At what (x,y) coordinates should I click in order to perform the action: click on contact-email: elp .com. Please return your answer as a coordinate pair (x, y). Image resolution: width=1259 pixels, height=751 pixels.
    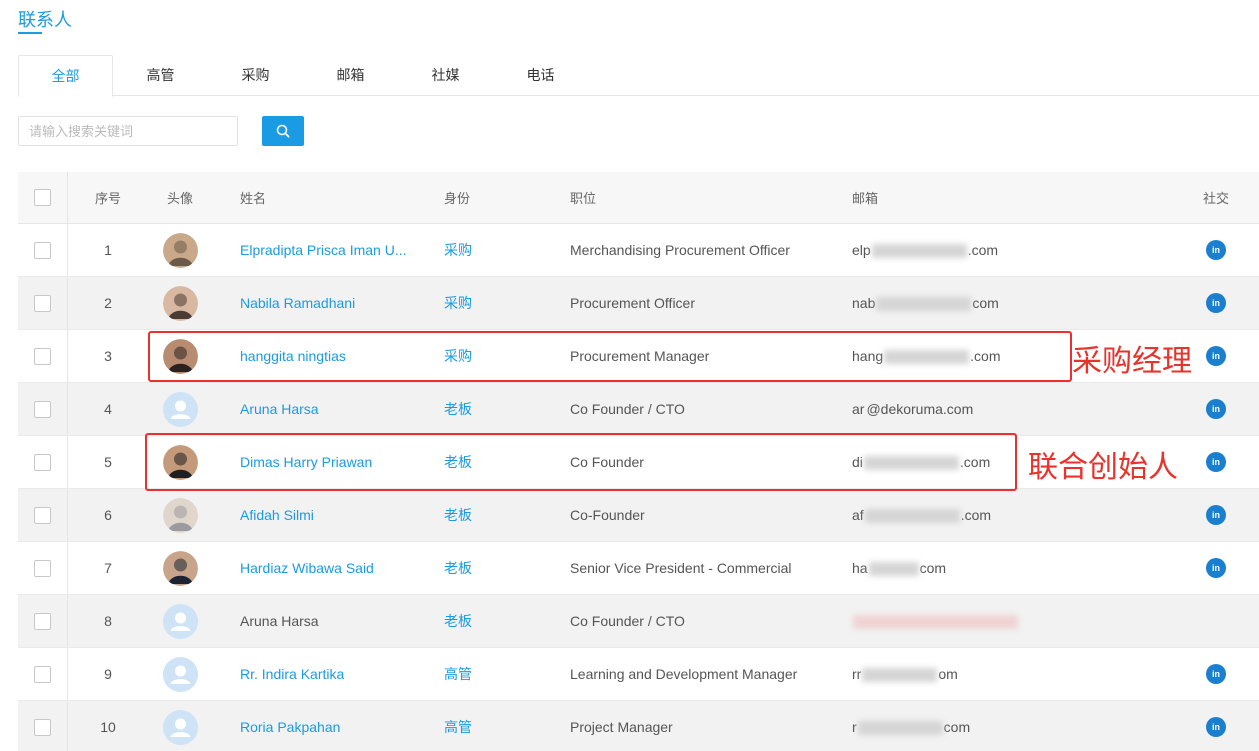
    Looking at the image, I should click on (925, 250).